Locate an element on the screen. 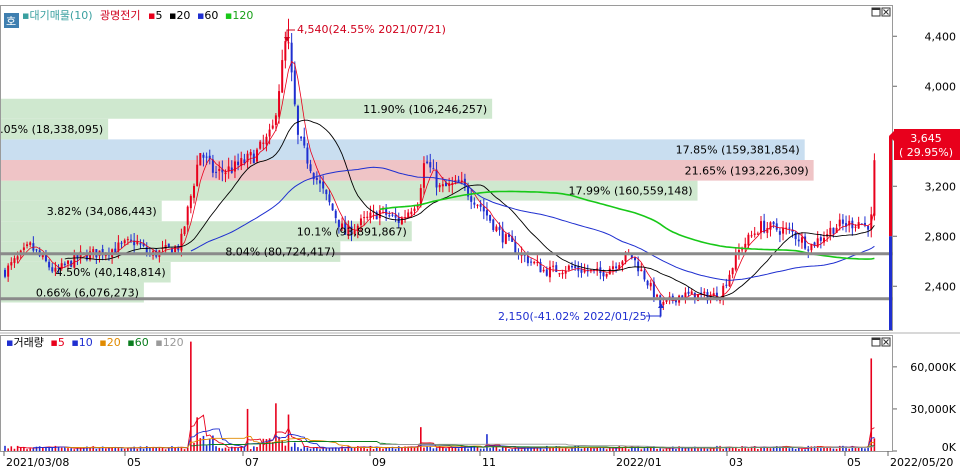 The height and width of the screenshot is (468, 960). price-tick-label: 2,800 is located at coordinates (941, 236).